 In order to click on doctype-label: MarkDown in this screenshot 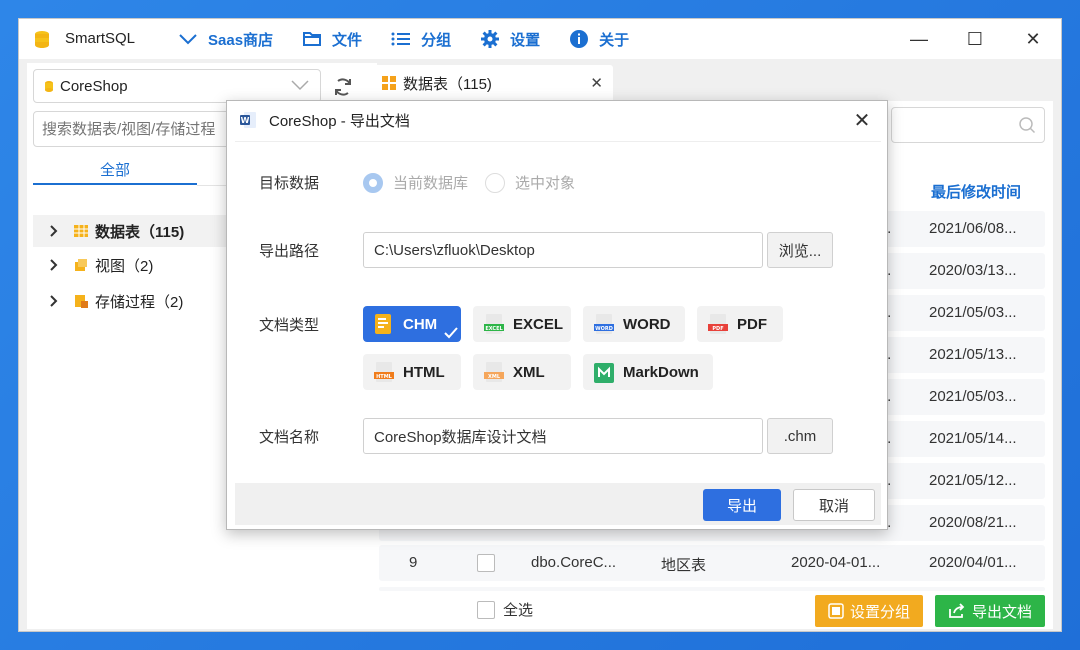, I will do `click(661, 372)`.